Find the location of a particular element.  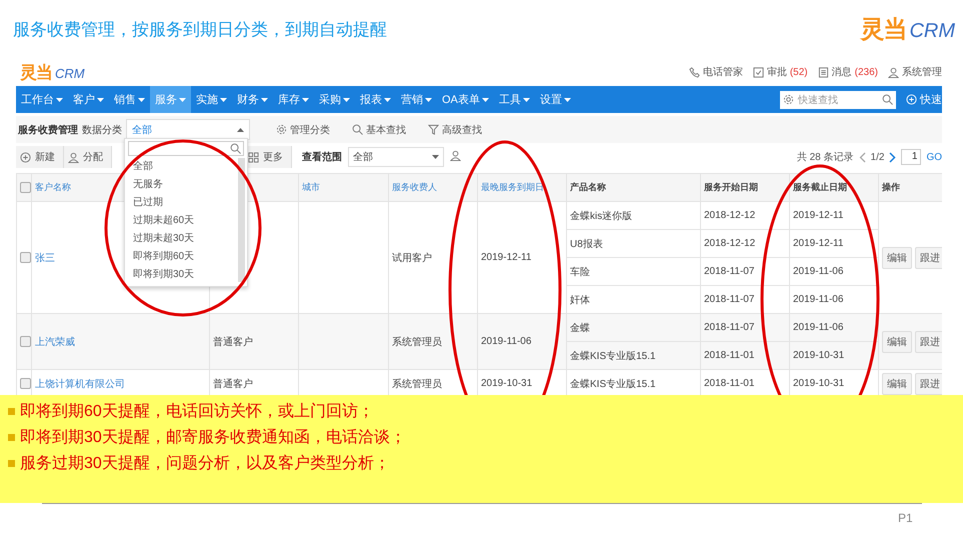

customer-link: 张三 is located at coordinates (45, 258).